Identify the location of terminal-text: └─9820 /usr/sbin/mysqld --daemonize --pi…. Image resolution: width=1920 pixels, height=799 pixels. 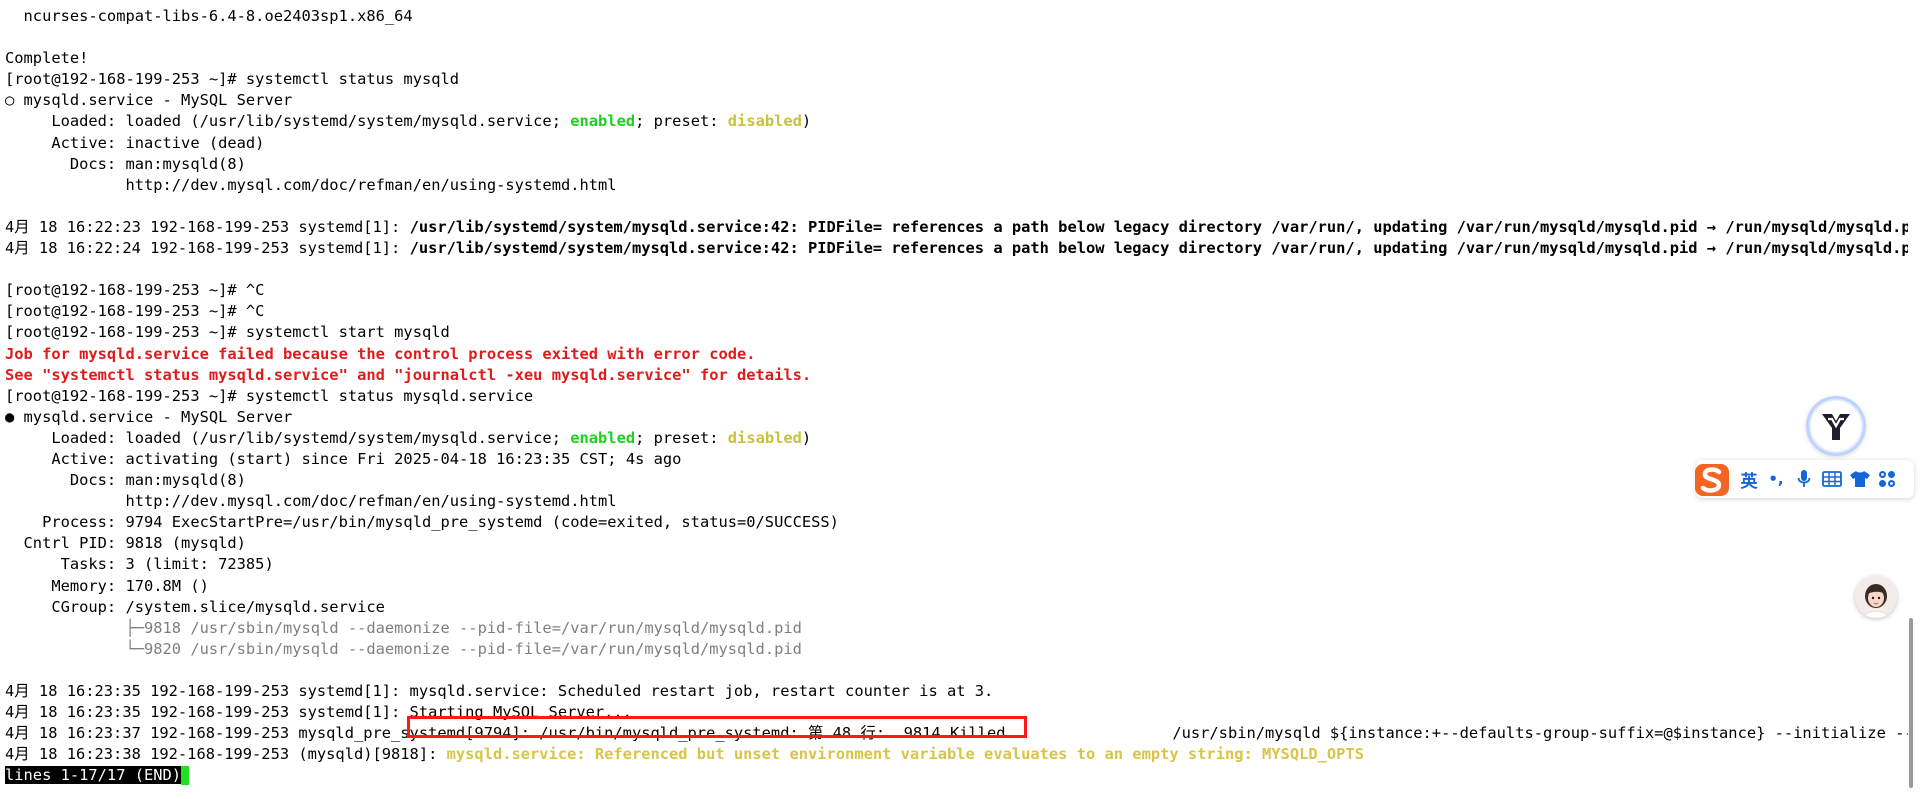
(463, 648).